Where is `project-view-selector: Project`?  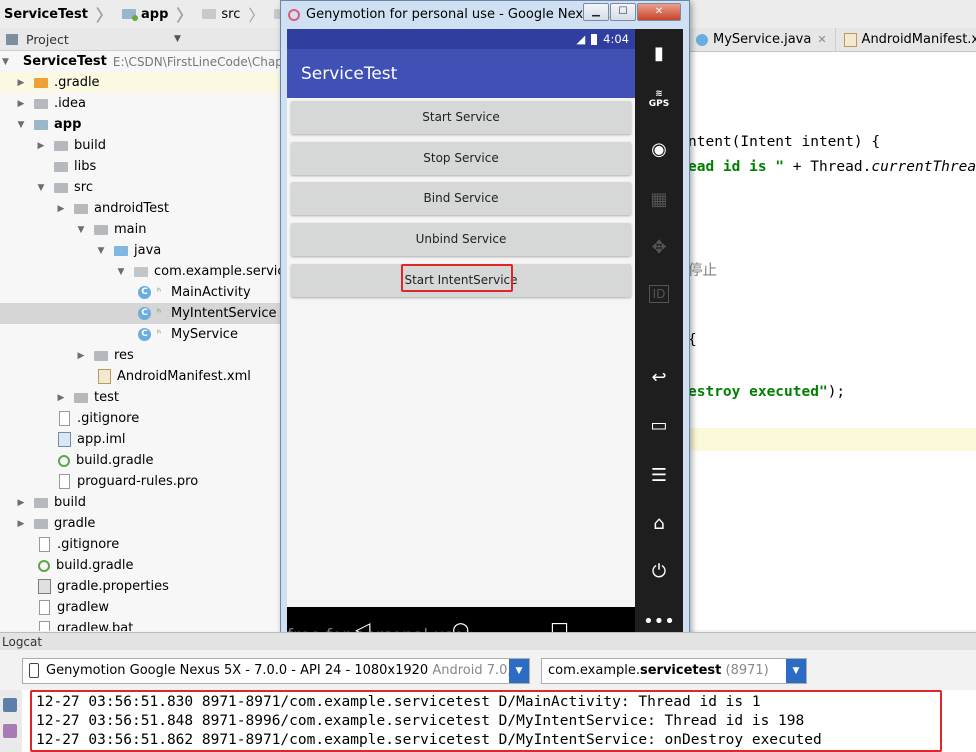
project-view-selector: Project is located at coordinates (47, 39).